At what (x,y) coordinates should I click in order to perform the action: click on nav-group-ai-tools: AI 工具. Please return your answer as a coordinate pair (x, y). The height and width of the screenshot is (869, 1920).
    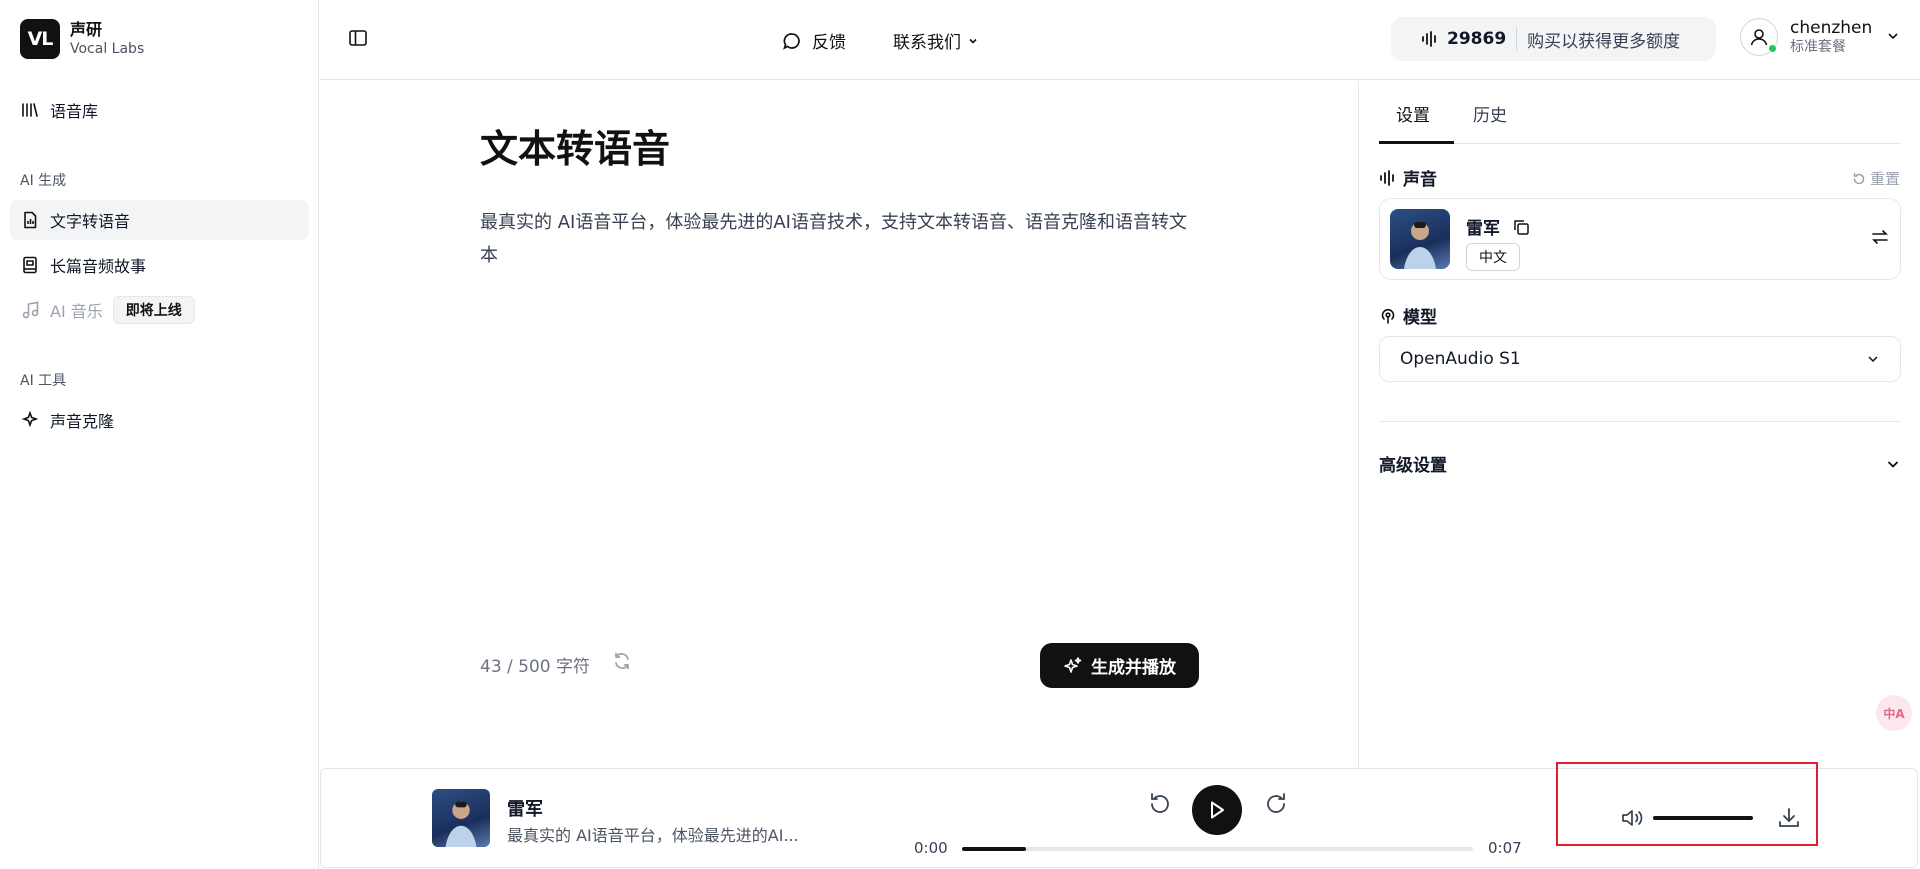
    Looking at the image, I should click on (43, 381).